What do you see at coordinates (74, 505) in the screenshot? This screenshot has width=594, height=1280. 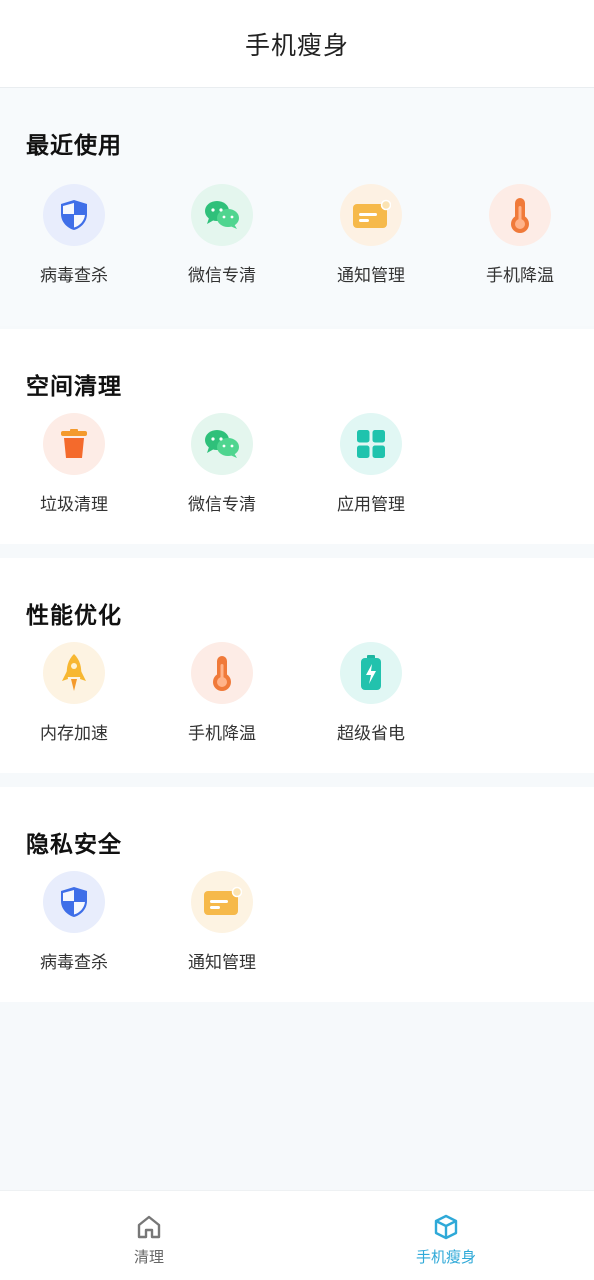 I see `feature-label: 垃圾清理` at bounding box center [74, 505].